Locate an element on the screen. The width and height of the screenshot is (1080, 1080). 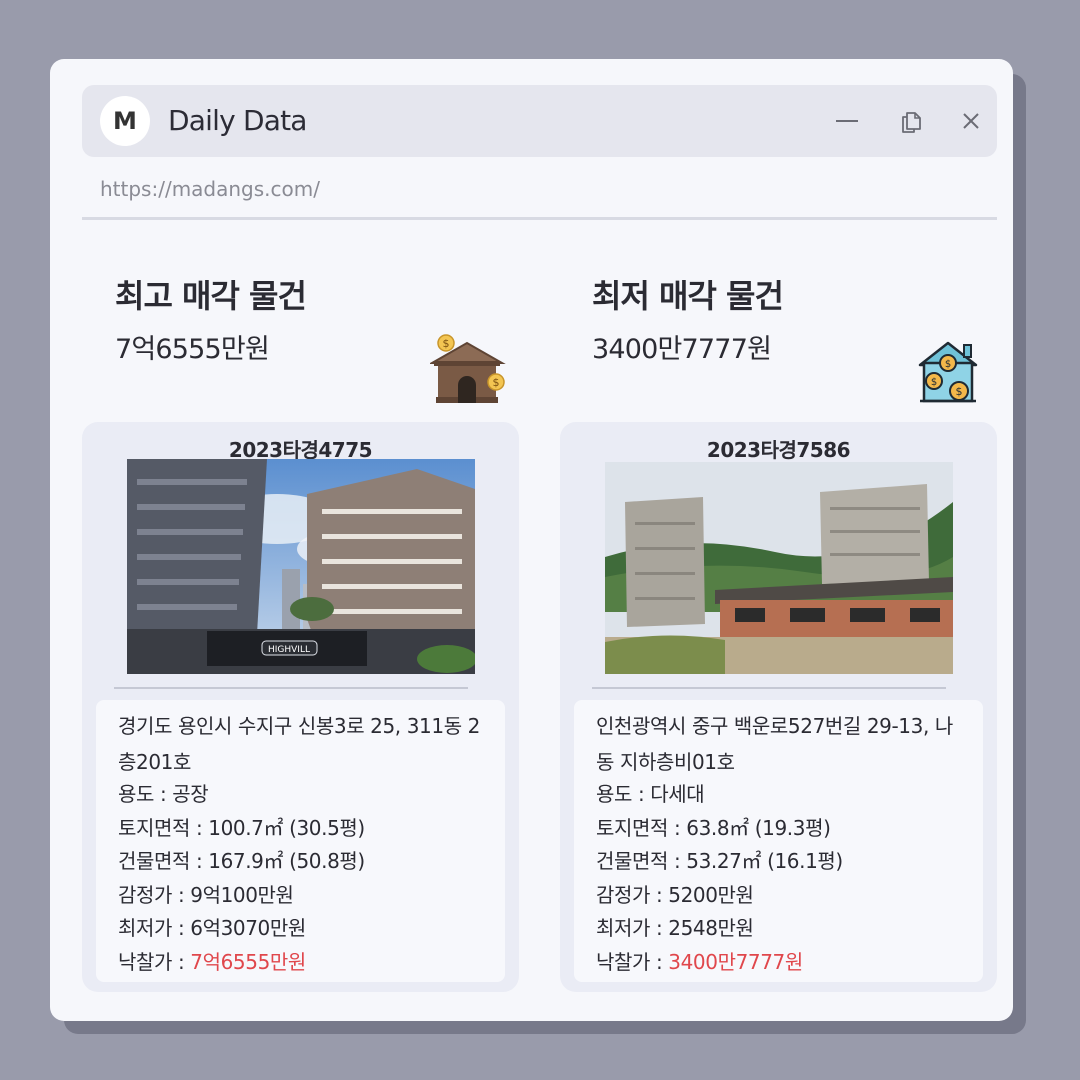
case-number: 2023타경7586 is located at coordinates (778, 450).